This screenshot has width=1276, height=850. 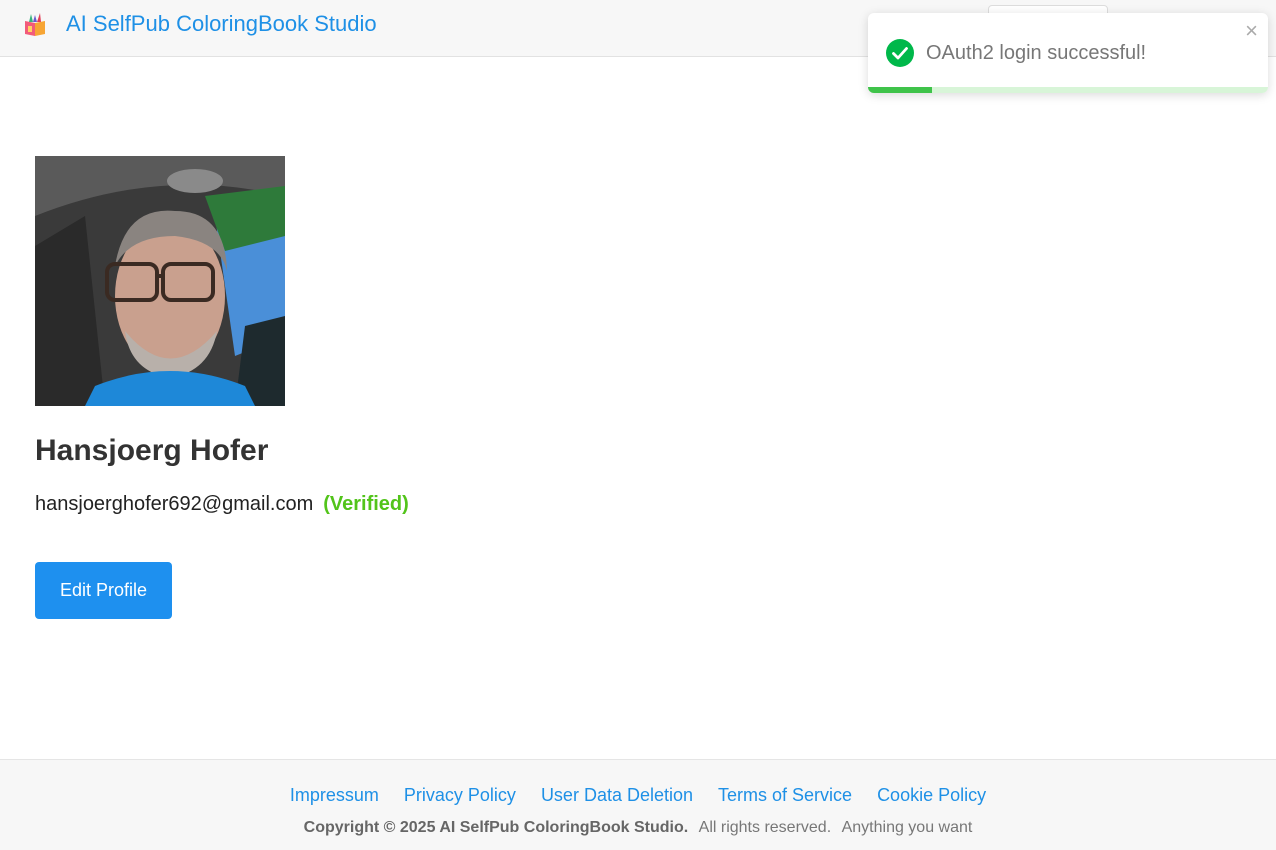 I want to click on avatar, so click(x=160, y=281).